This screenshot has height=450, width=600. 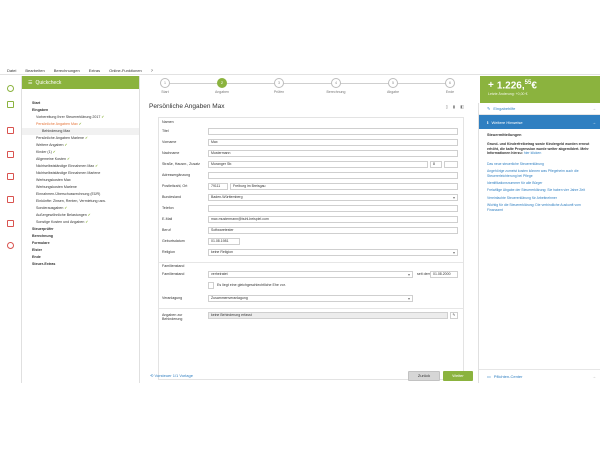 What do you see at coordinates (171, 375) in the screenshot?
I see `restore-link: ⟲ Vorsteuer 1/1 Vorlage` at bounding box center [171, 375].